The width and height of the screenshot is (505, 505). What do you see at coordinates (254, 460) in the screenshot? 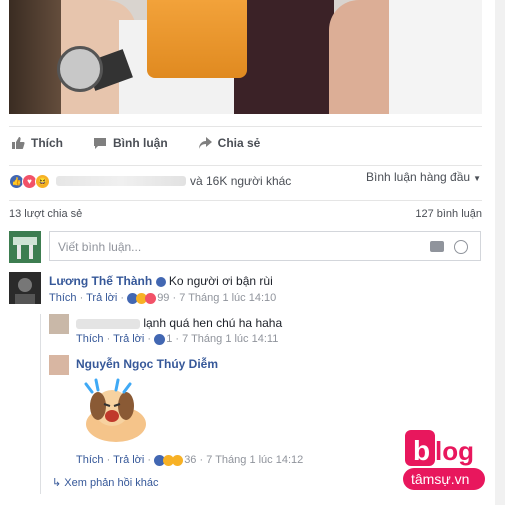
I see `reply-time: 7 Tháng 1 lúc 14:12` at bounding box center [254, 460].